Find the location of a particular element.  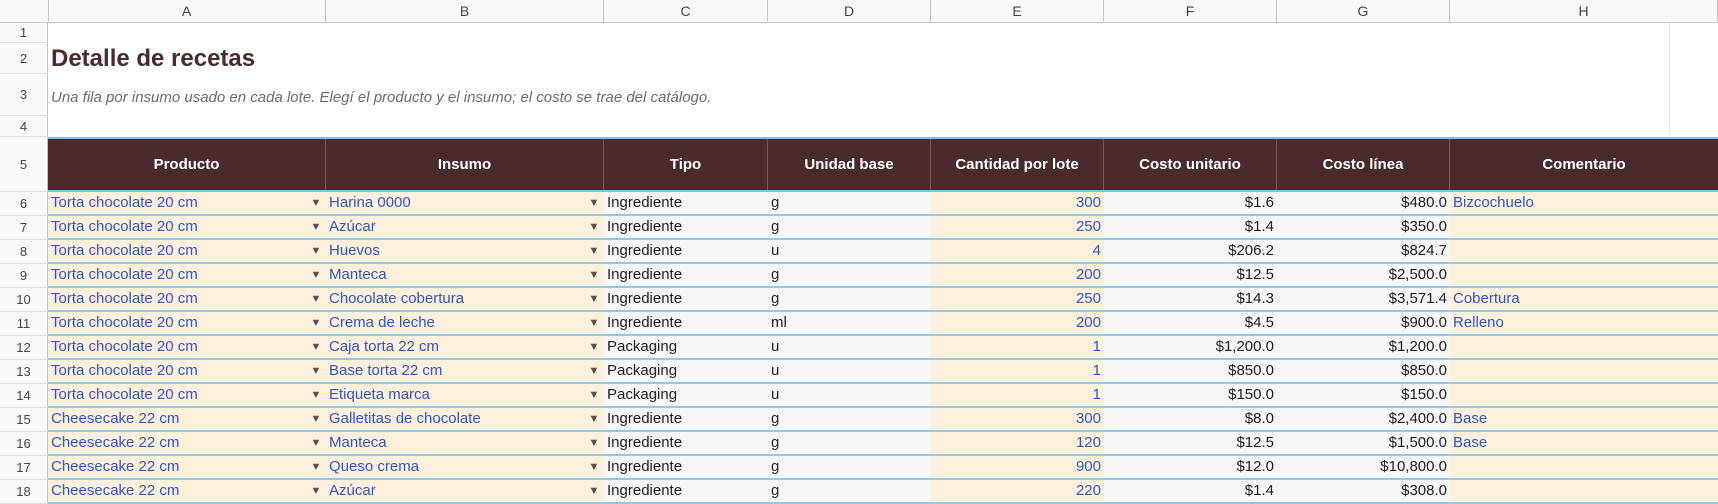

row-header-15: 15 is located at coordinates (24, 420).